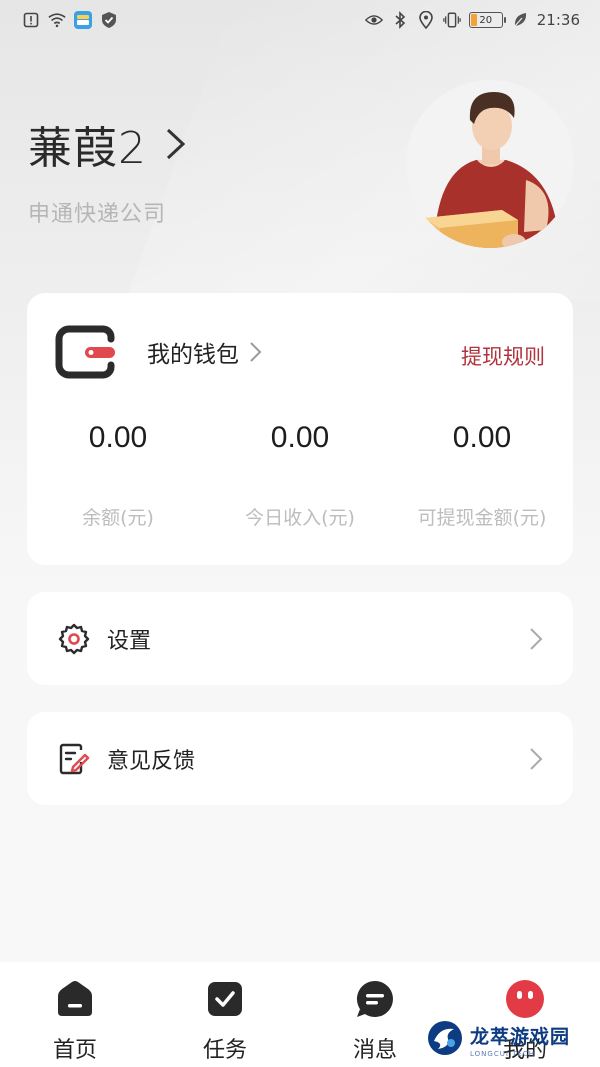 The height and width of the screenshot is (1067, 600). What do you see at coordinates (375, 999) in the screenshot?
I see `message-icon` at bounding box center [375, 999].